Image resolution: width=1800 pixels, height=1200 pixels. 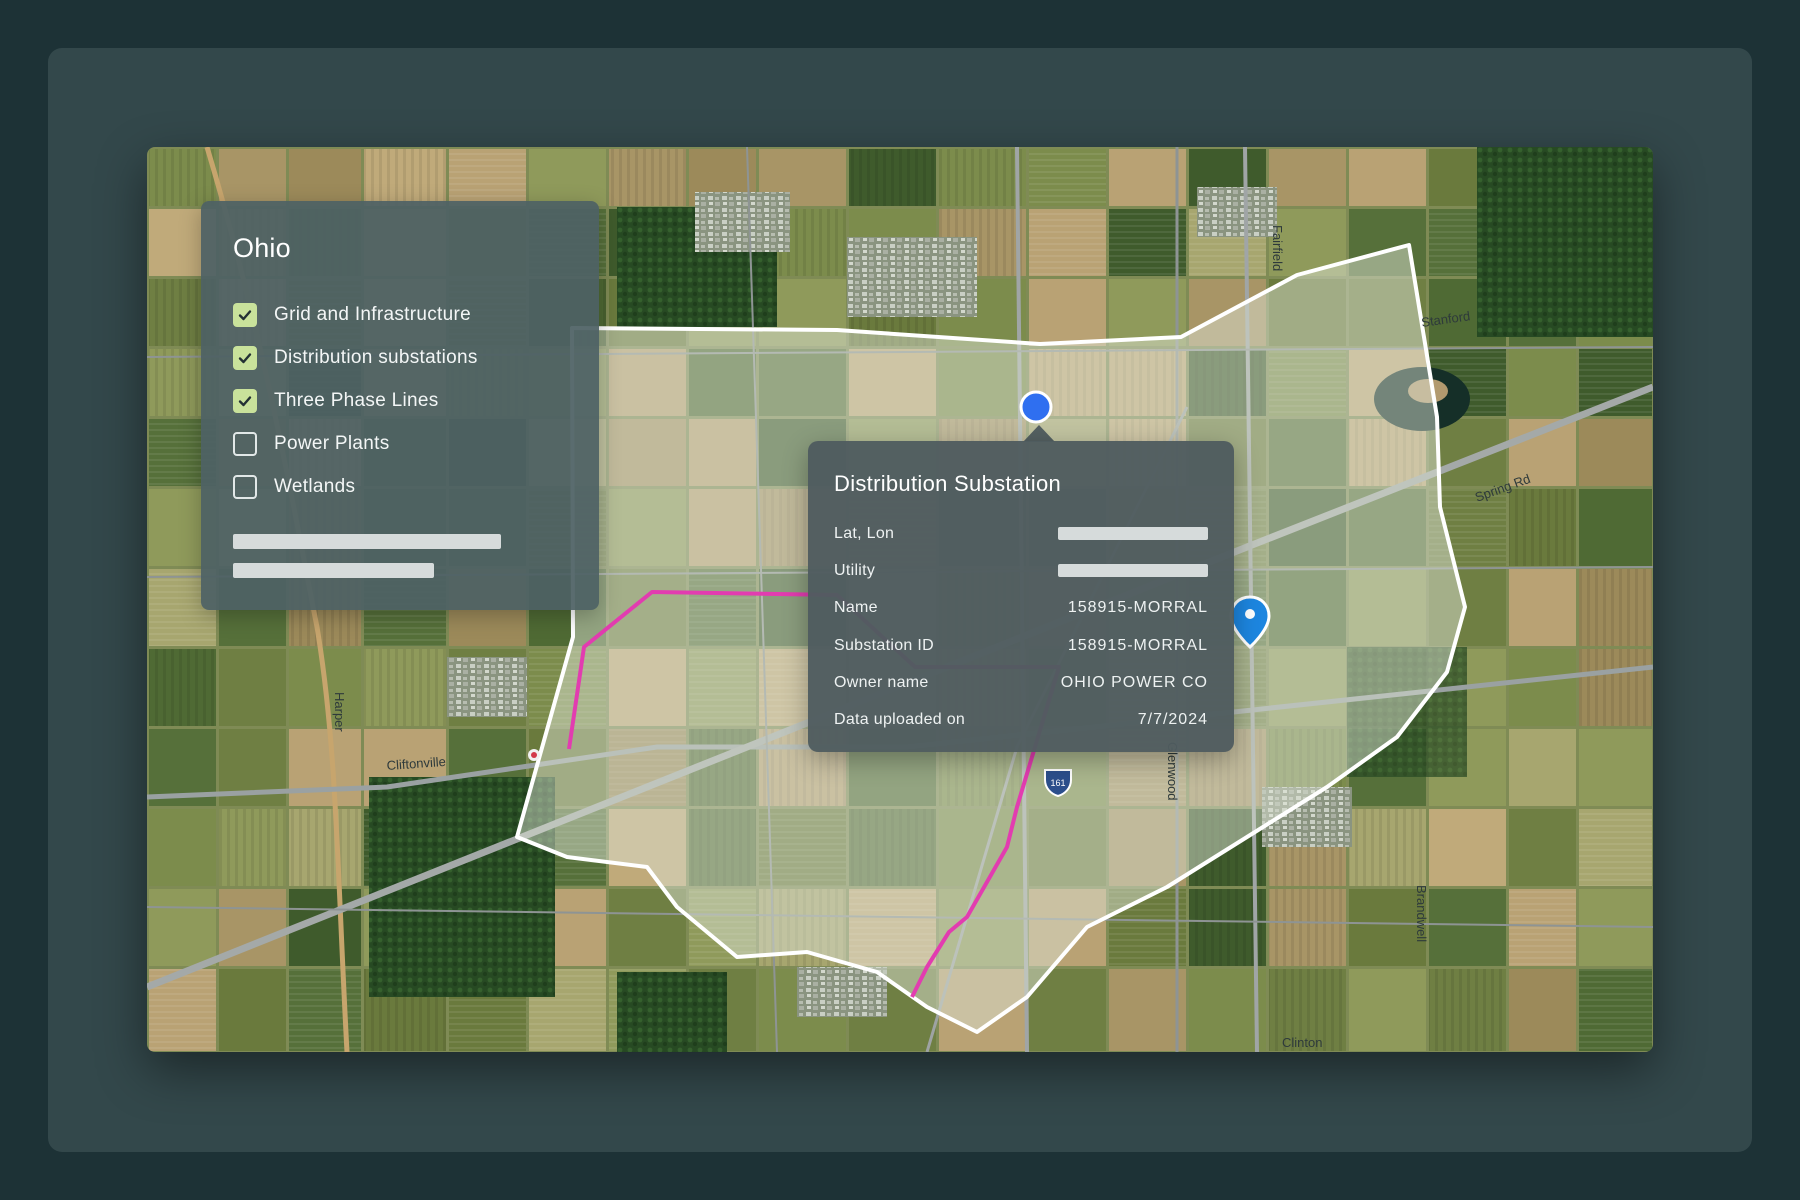 I want to click on svg-text: Brandwell, so click(x=1421, y=913).